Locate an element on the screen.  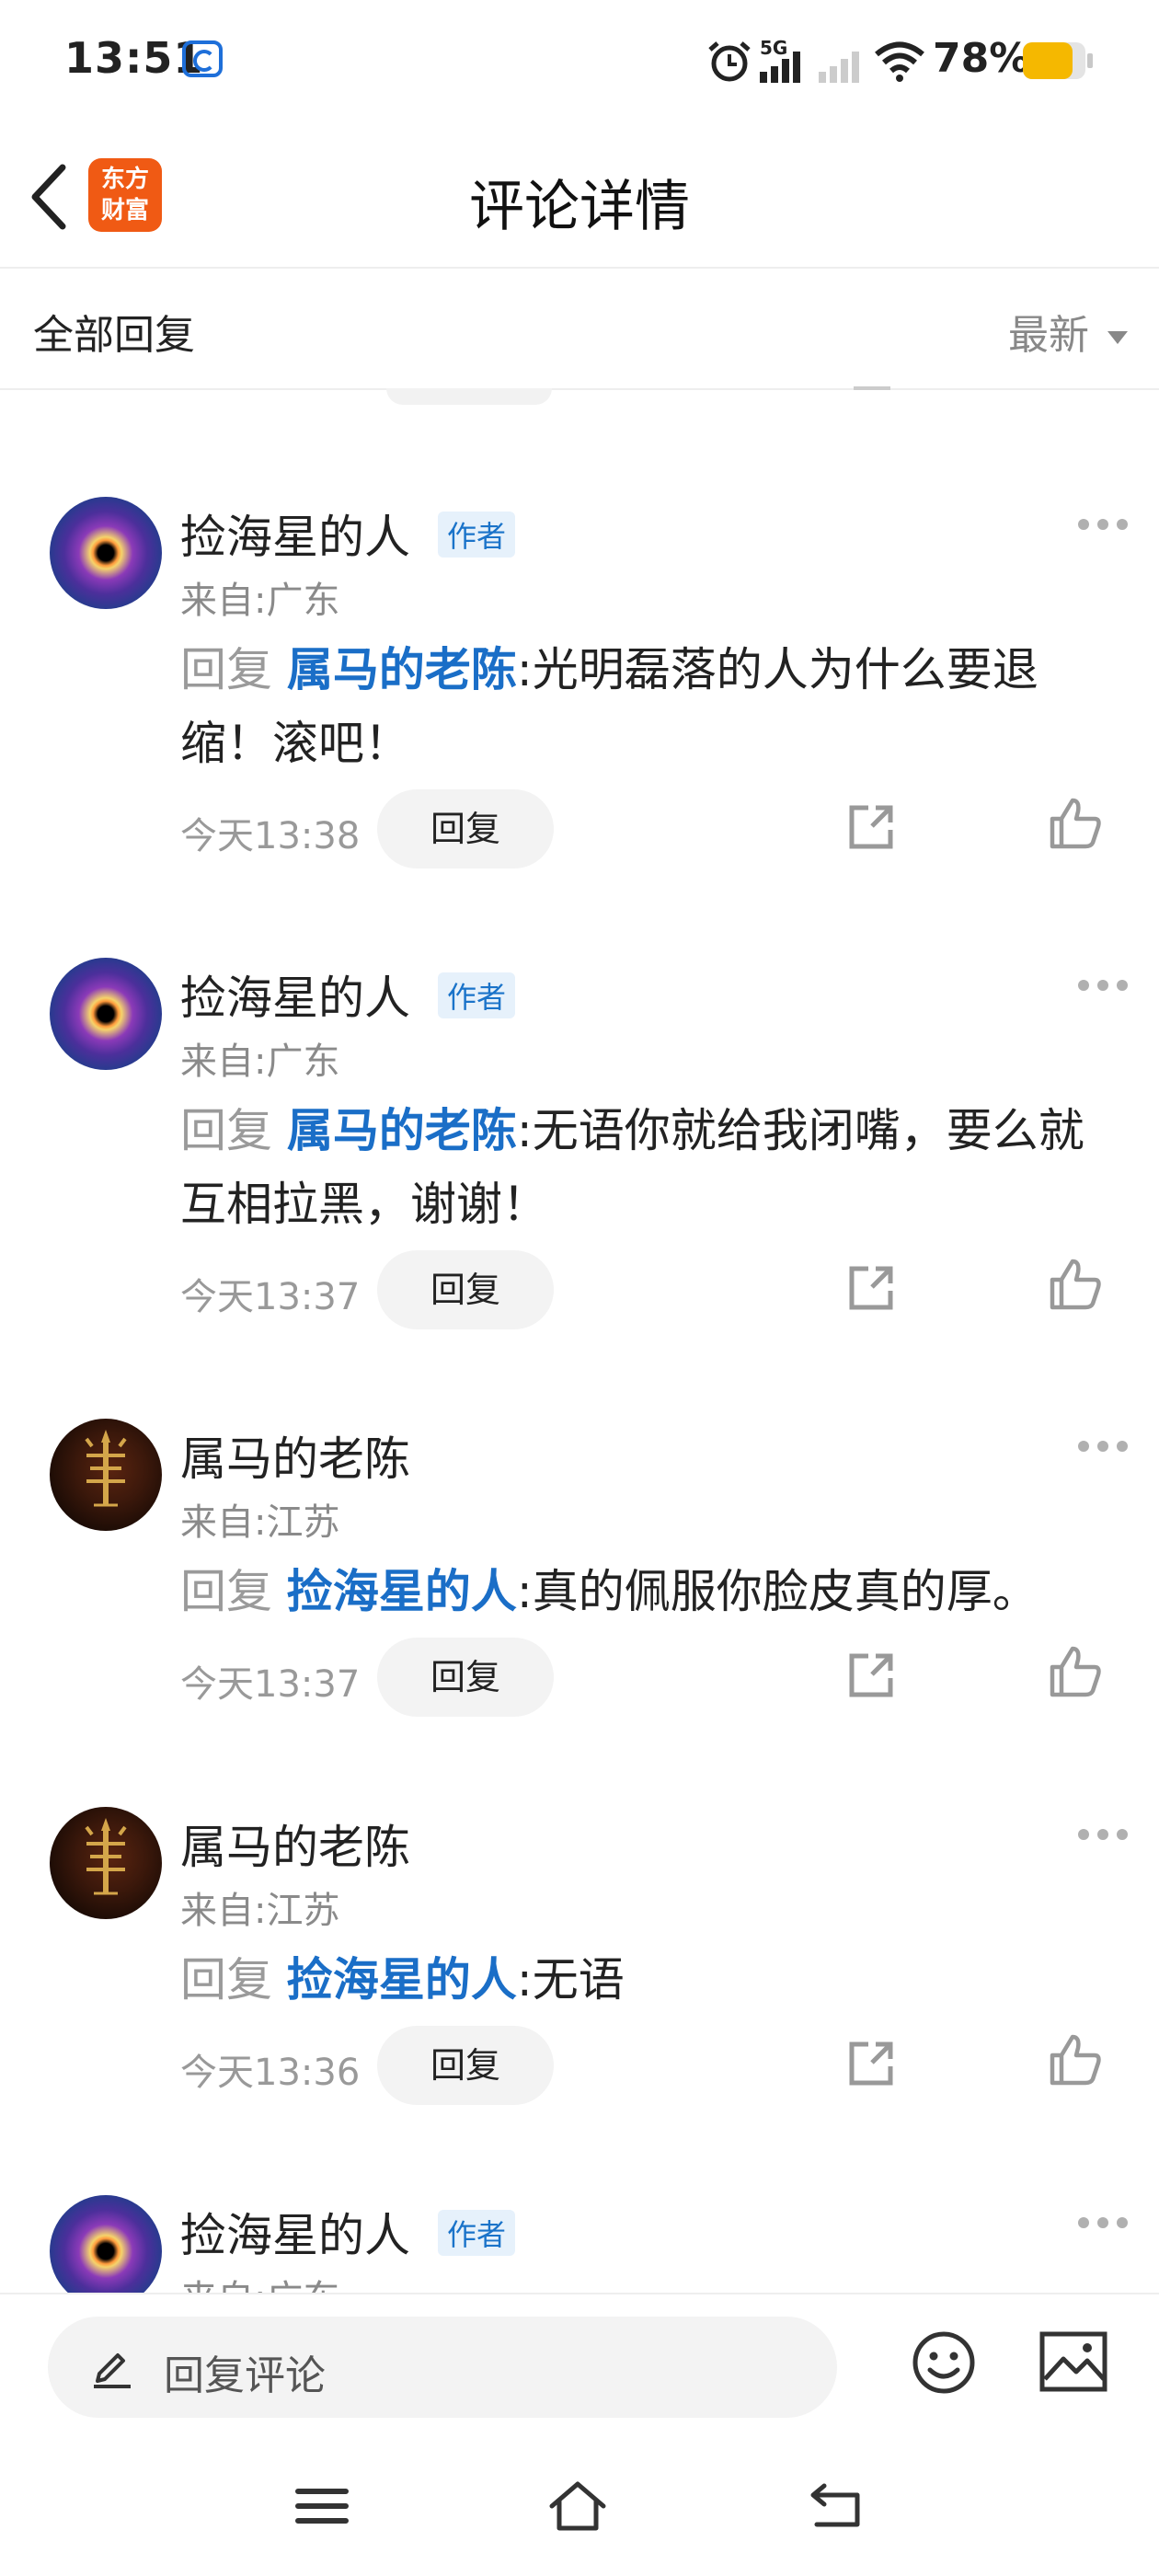
comment-time: 今天13:36 is located at coordinates (270, 2073).